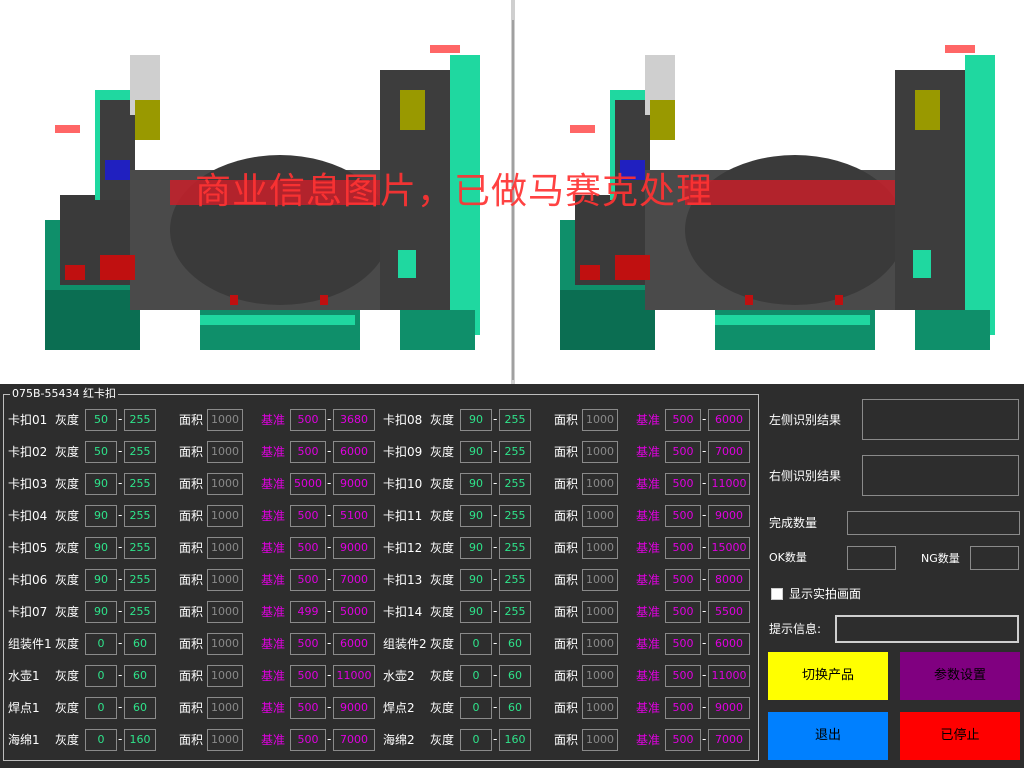 Image resolution: width=1024 pixels, height=768 pixels. I want to click on parameter-settings-button: 参数设置, so click(960, 676).